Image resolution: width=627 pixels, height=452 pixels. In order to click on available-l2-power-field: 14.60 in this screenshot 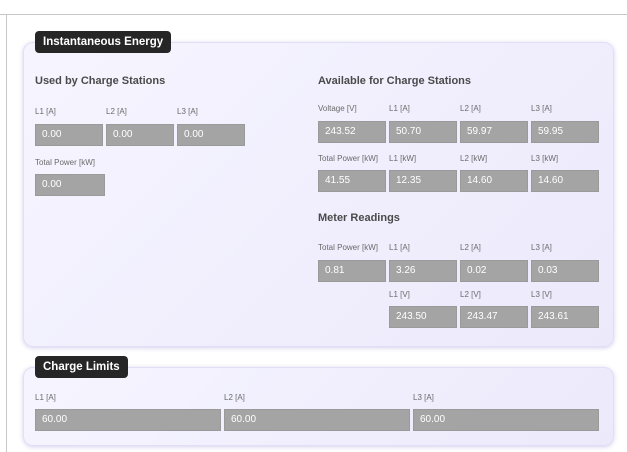, I will do `click(494, 181)`.